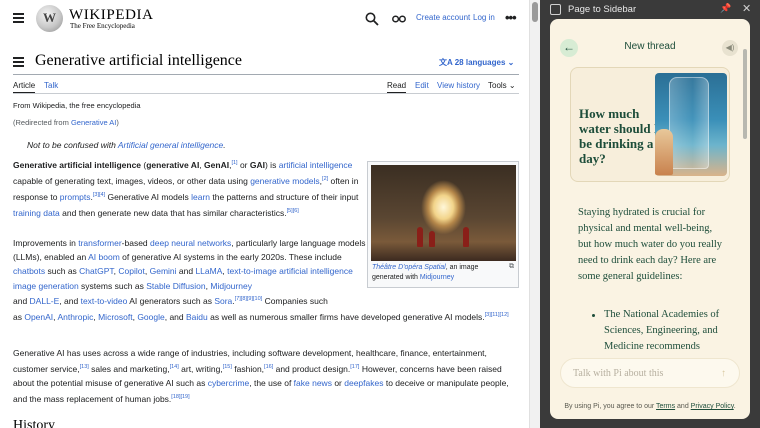 The height and width of the screenshot is (428, 760). What do you see at coordinates (443, 17) in the screenshot?
I see `create-account-link: Create account` at bounding box center [443, 17].